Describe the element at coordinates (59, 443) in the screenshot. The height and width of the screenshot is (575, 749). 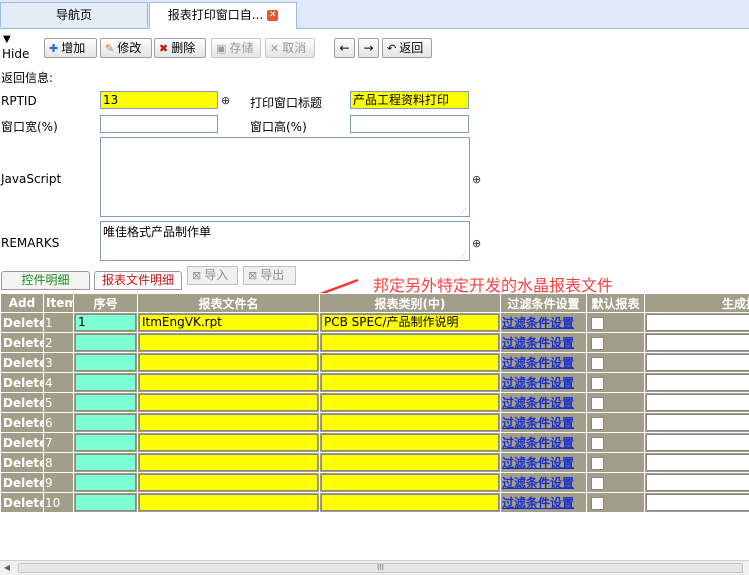
I see `row-item-number: 7` at that location.